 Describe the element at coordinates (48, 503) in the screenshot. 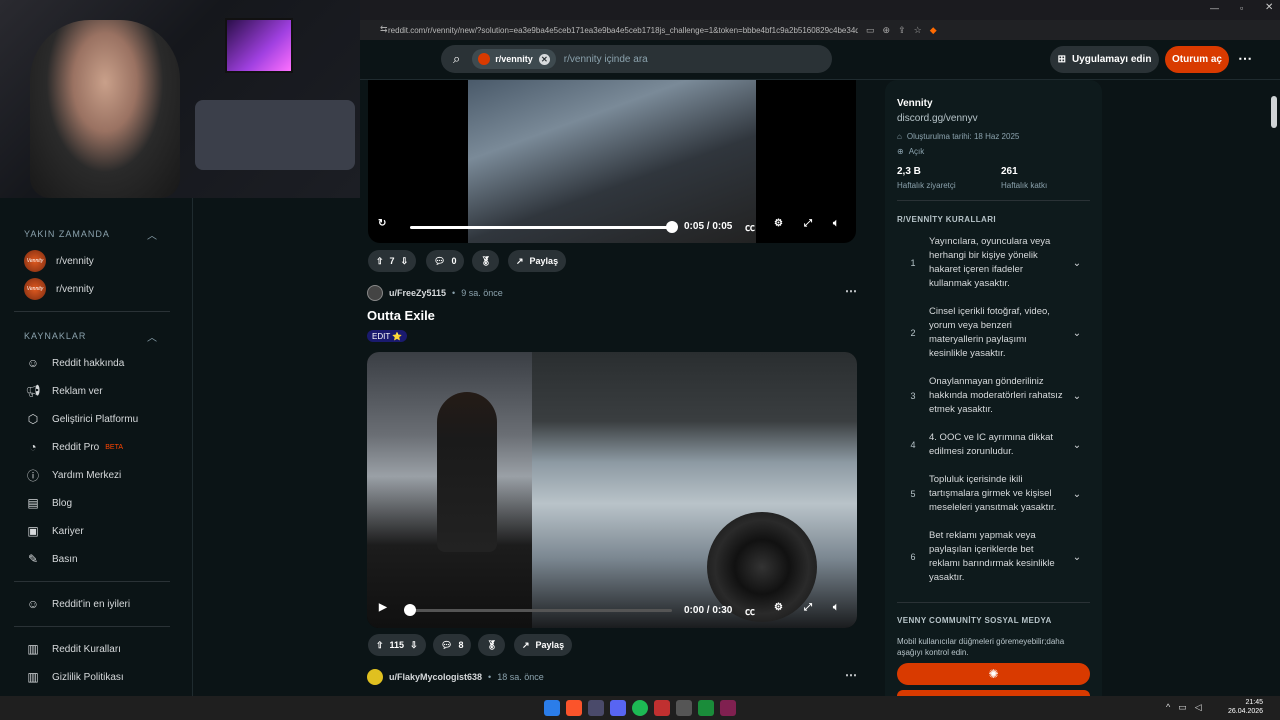

I see `sidebar-item-blog: ▤ Blog` at that location.